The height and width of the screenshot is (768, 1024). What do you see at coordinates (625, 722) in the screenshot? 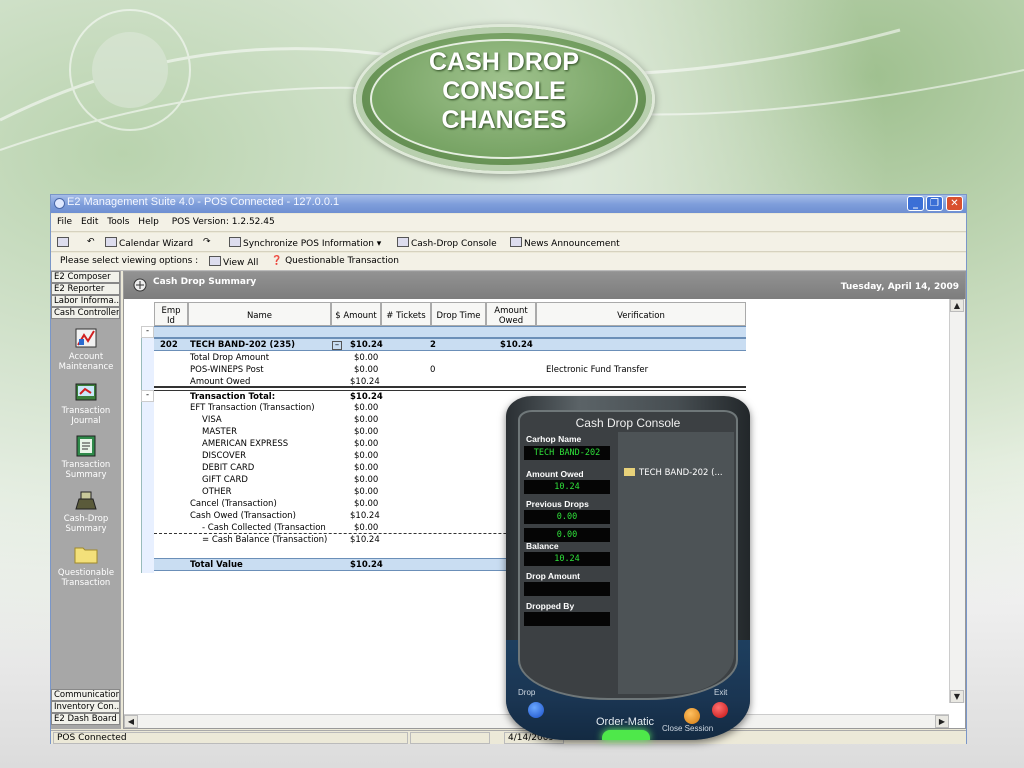
I see `brand-label: Order-Matic` at bounding box center [625, 722].